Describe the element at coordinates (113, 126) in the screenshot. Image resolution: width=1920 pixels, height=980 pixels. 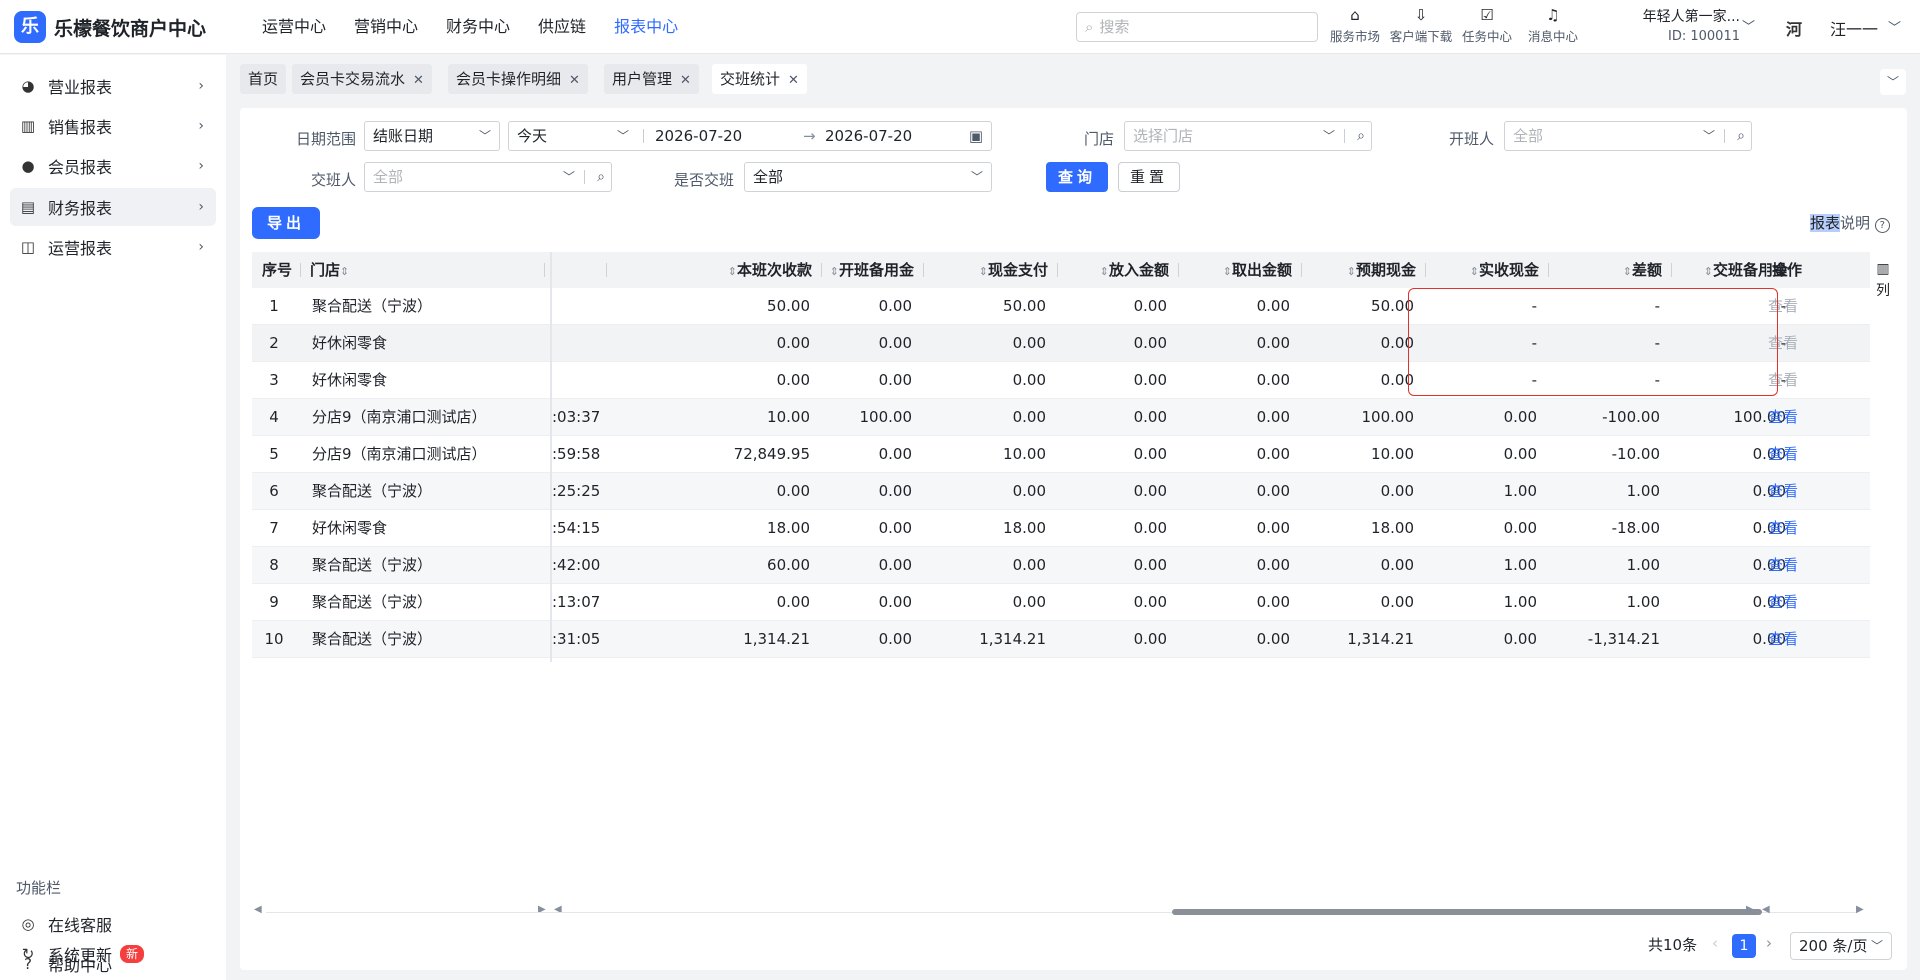
I see `sidebar-item-sales-report: ▥ 销售报表 ›` at that location.